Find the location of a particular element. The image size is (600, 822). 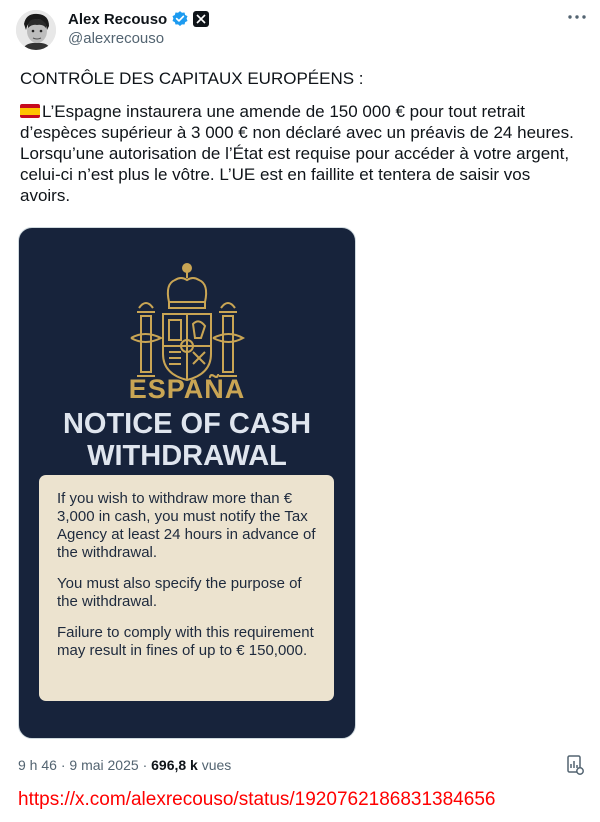

author-row: Alex Recouso is located at coordinates (139, 19).